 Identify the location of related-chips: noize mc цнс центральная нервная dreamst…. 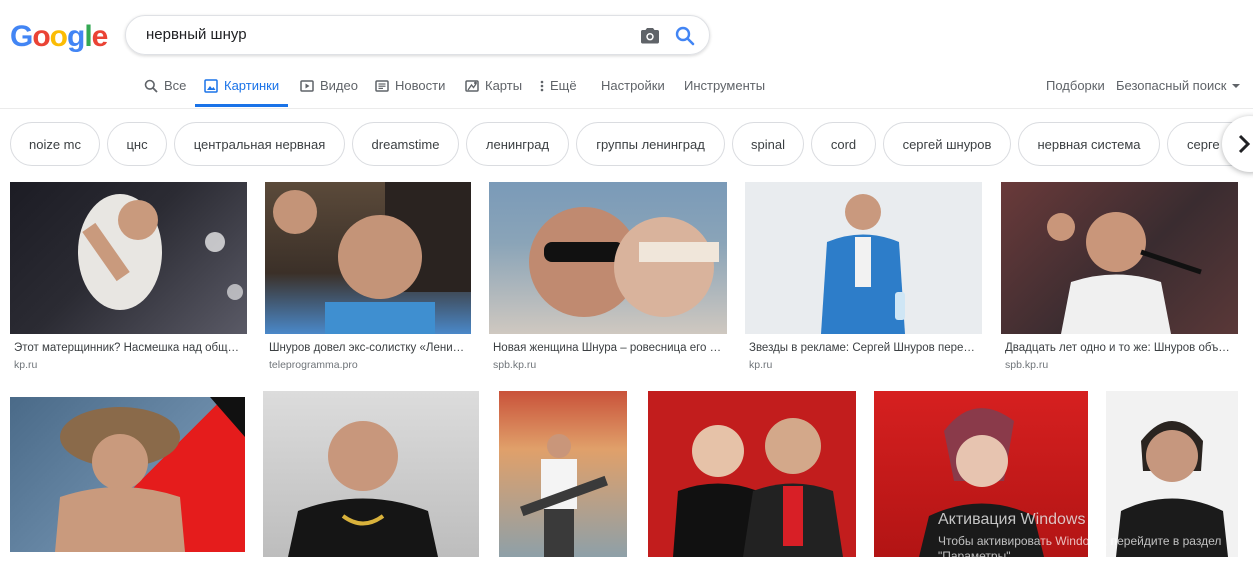
(626, 145).